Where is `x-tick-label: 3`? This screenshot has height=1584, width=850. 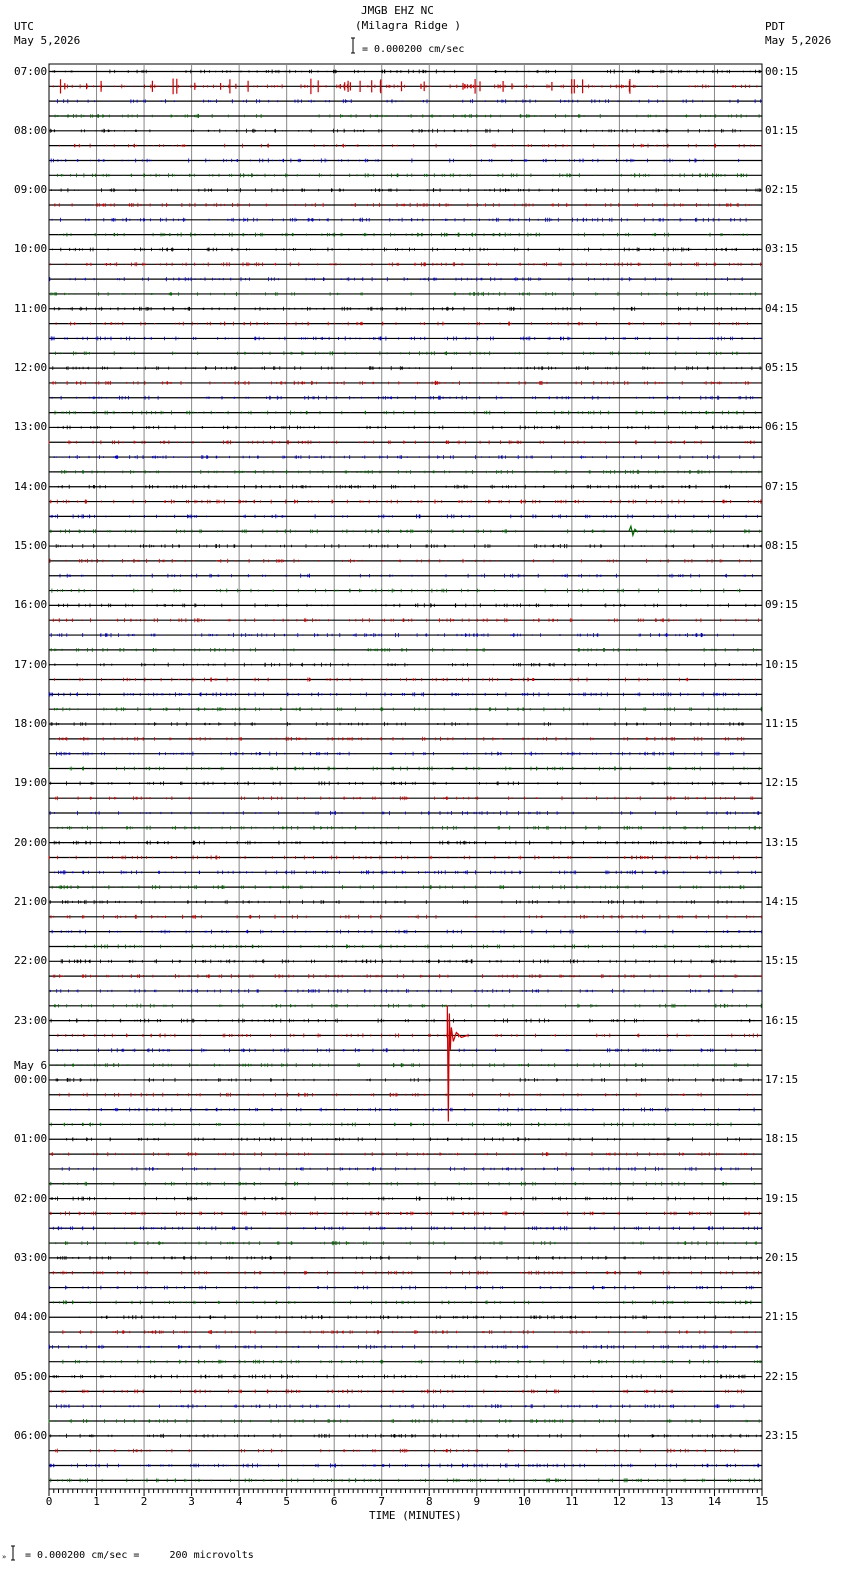 x-tick-label: 3 is located at coordinates (191, 1501).